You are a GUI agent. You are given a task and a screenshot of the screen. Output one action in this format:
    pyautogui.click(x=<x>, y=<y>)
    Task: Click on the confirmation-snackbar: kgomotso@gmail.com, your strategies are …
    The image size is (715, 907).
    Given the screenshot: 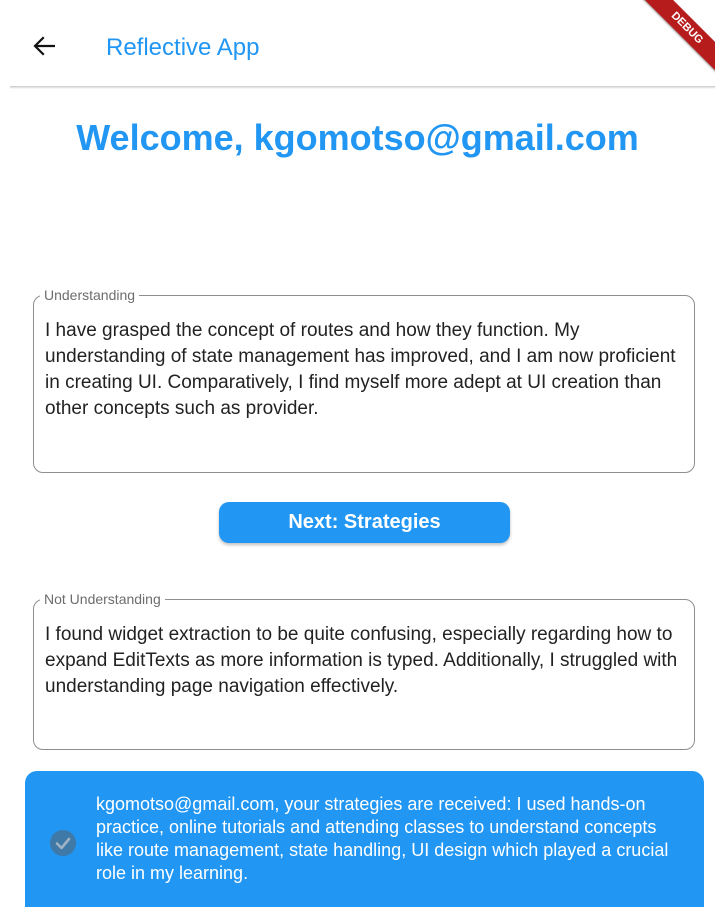 What is the action you would take?
    pyautogui.click(x=364, y=839)
    